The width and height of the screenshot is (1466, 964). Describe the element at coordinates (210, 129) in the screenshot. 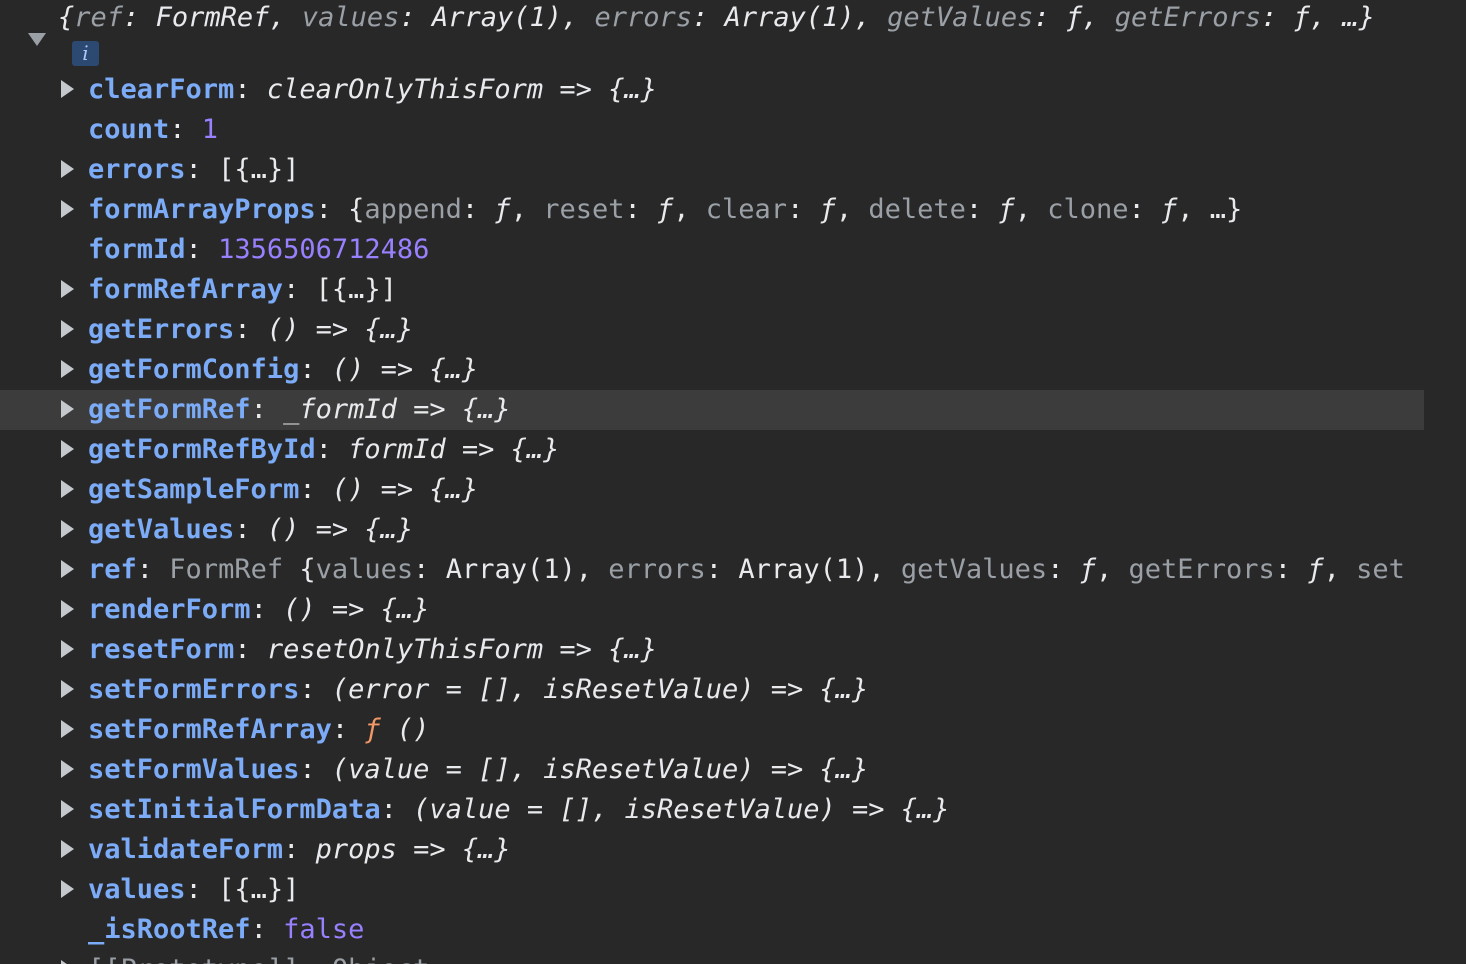

I see `property-value: 1` at that location.